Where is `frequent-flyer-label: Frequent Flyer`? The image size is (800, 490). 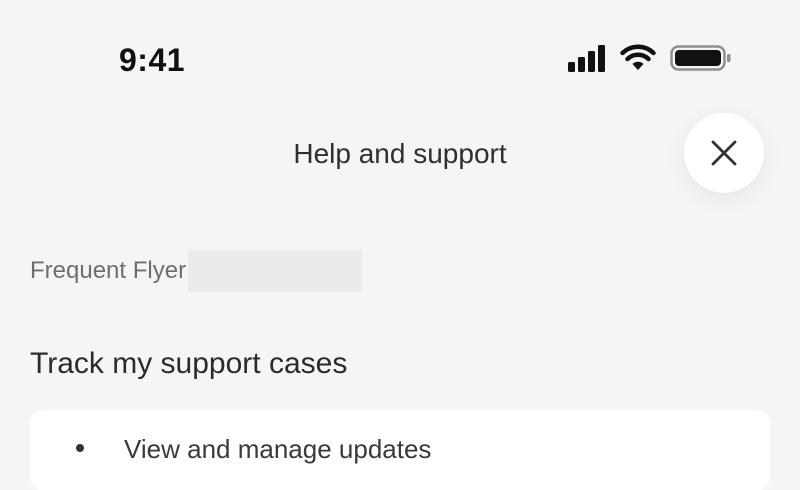
frequent-flyer-label: Frequent Flyer is located at coordinates (108, 270).